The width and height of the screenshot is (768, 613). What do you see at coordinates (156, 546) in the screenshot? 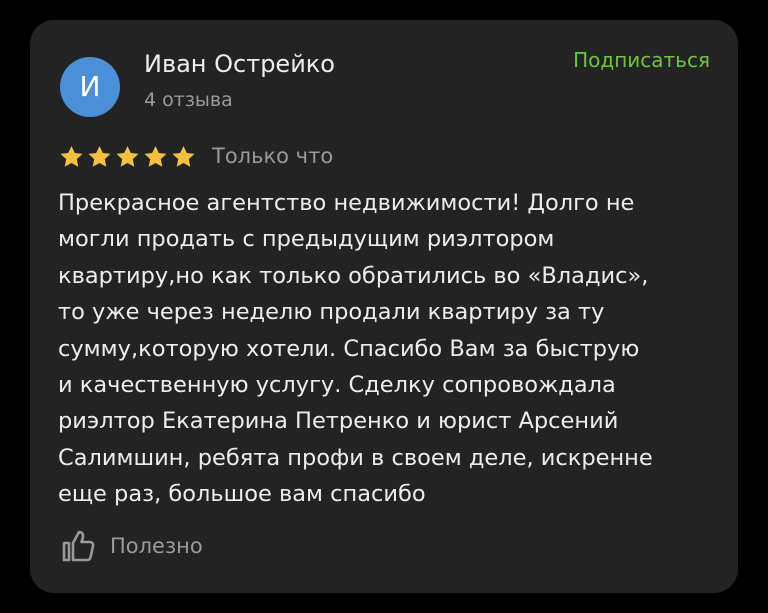
I see `useful-label: Полезно` at bounding box center [156, 546].